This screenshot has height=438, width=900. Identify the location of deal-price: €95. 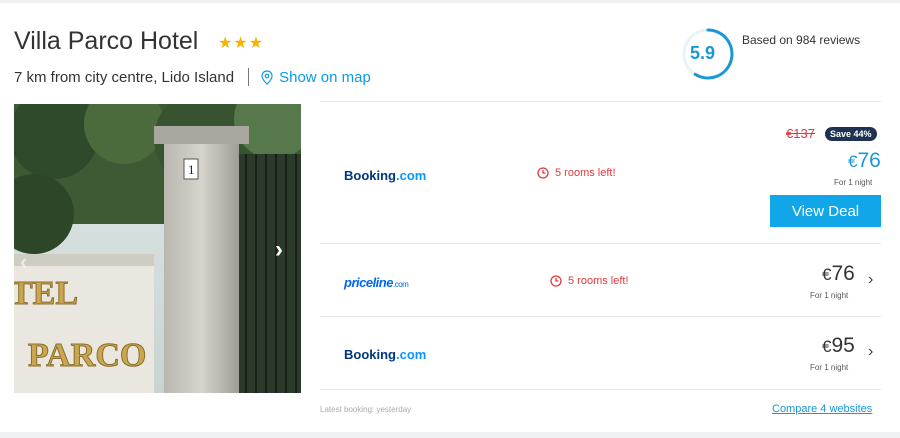
(838, 346).